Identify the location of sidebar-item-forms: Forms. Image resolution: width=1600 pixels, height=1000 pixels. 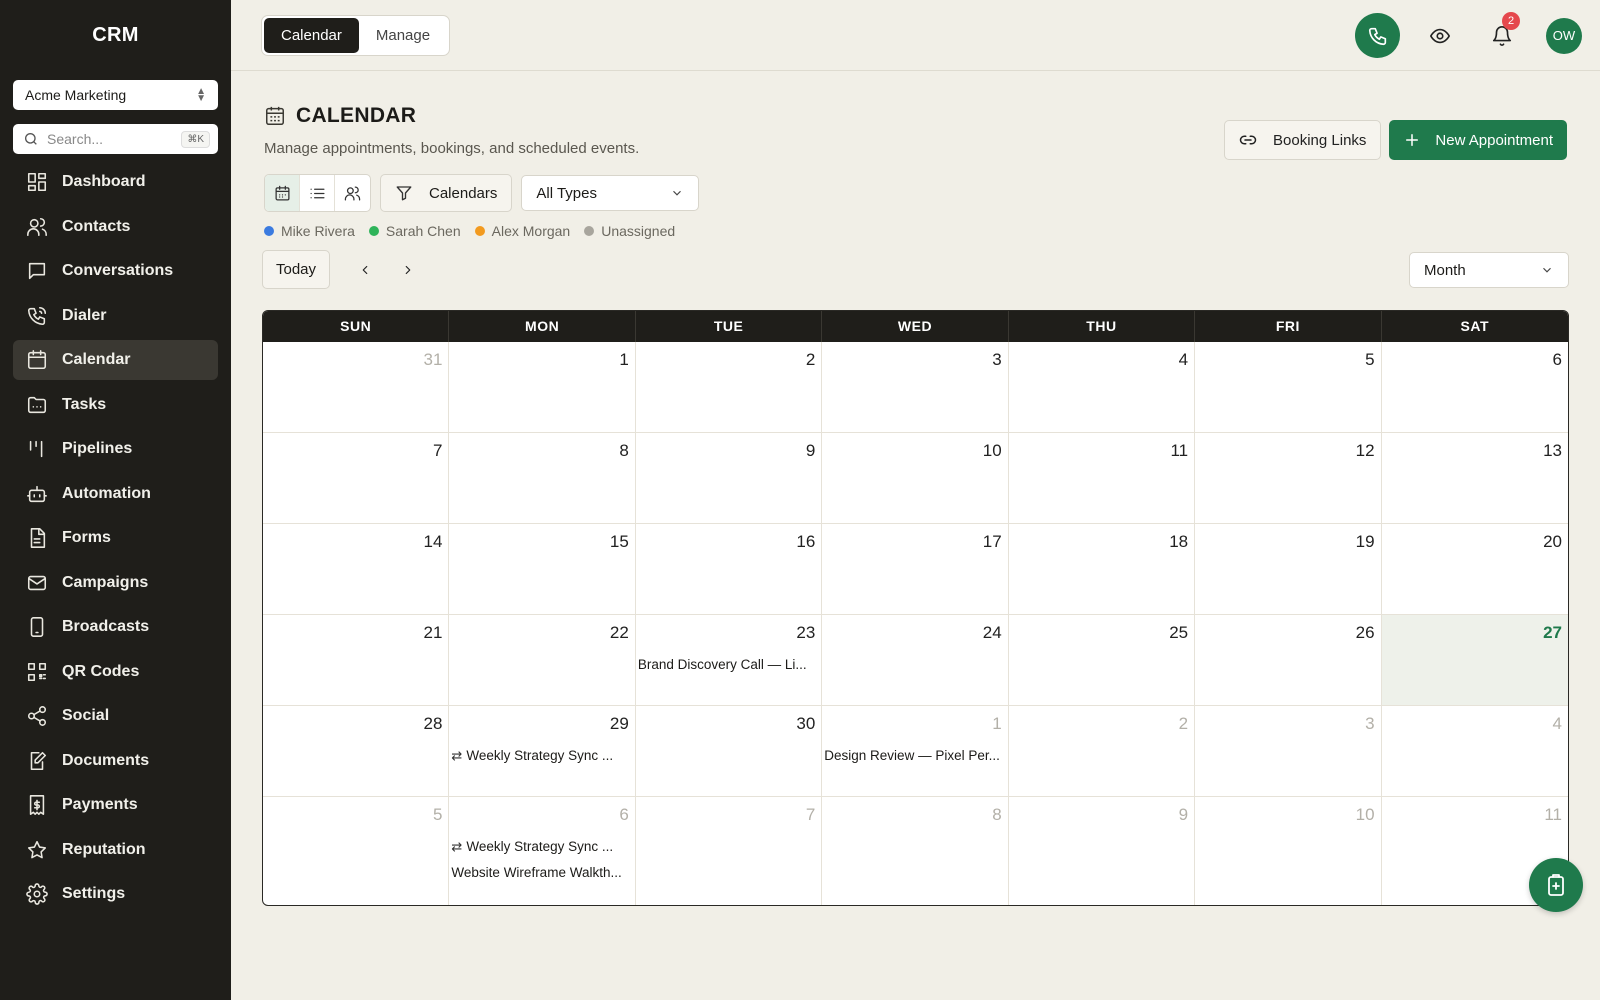
(115, 538).